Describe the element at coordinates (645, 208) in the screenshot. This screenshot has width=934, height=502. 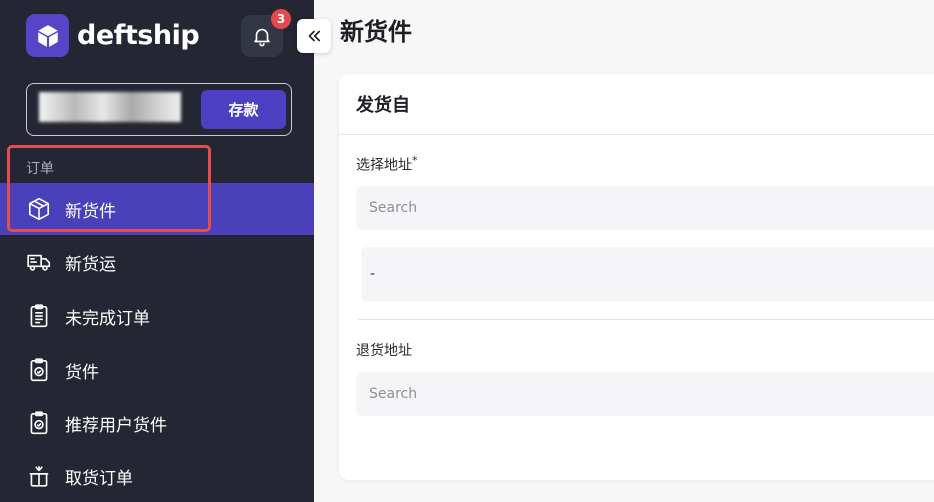
I see `select-address-search-input` at that location.